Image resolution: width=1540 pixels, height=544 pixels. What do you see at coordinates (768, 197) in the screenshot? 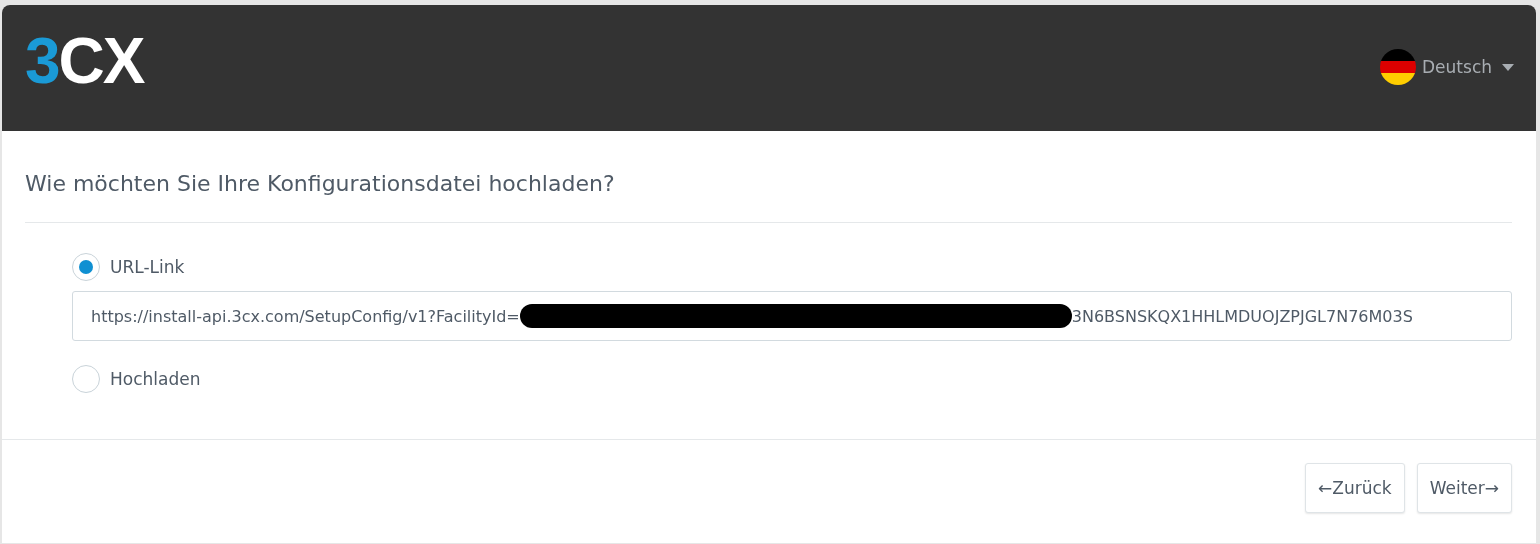
I see `page-heading: Wie möchten Sie Ihre Konfigurationsdatei hochladen?` at bounding box center [768, 197].